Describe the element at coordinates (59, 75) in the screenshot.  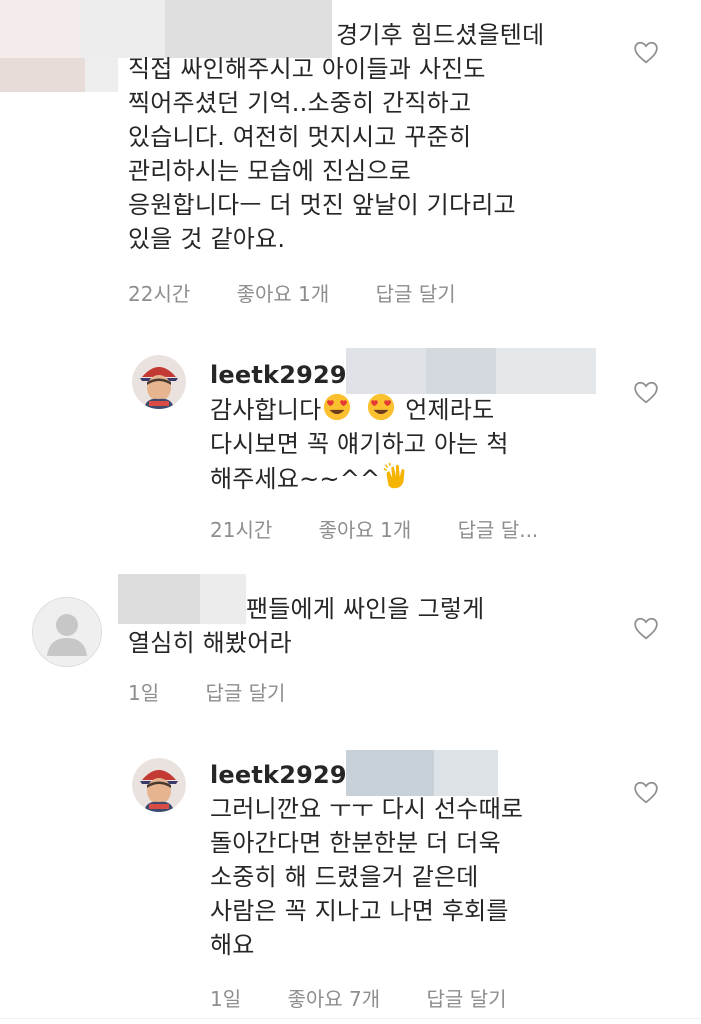
I see `redacted-avatar` at that location.